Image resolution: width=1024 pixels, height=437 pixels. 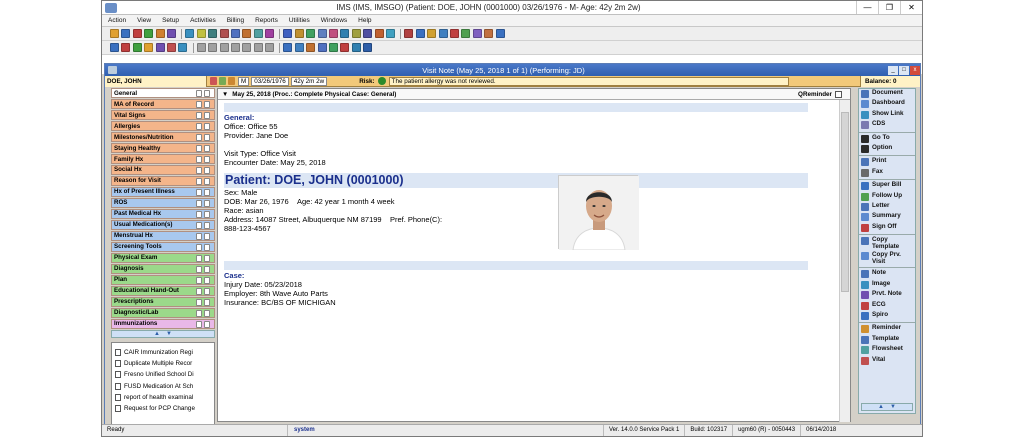 I want to click on section-reason-for-visit: Reason for Visit, so click(x=163, y=181).